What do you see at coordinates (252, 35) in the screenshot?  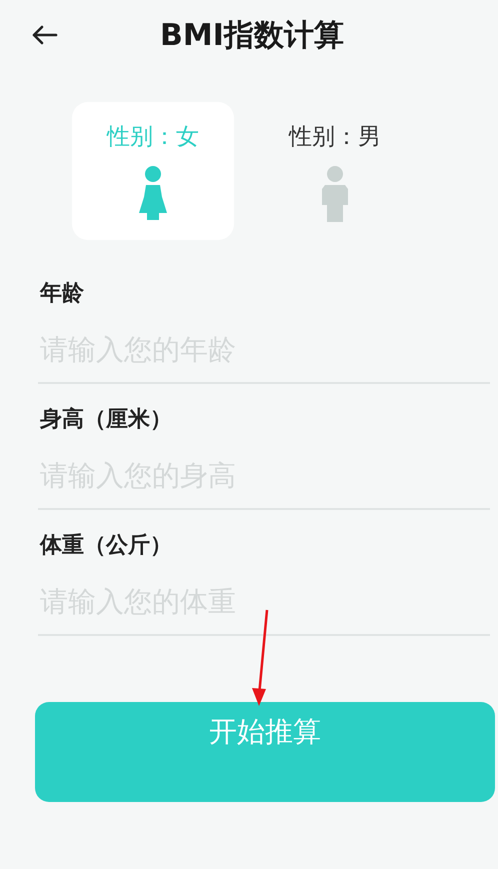 I see `page-title: BMI指数计算` at bounding box center [252, 35].